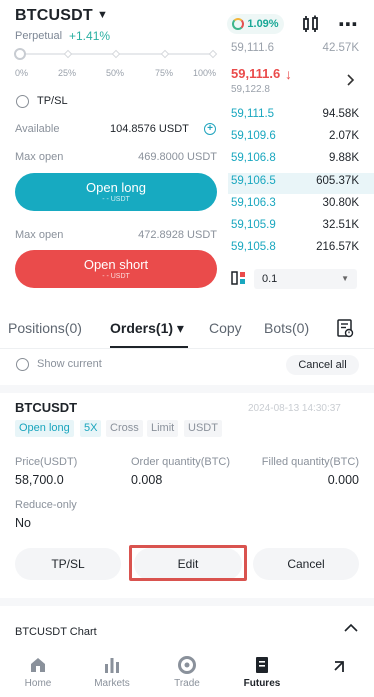  What do you see at coordinates (253, 114) in the screenshot?
I see `bid-price: 59,111.5` at bounding box center [253, 114].